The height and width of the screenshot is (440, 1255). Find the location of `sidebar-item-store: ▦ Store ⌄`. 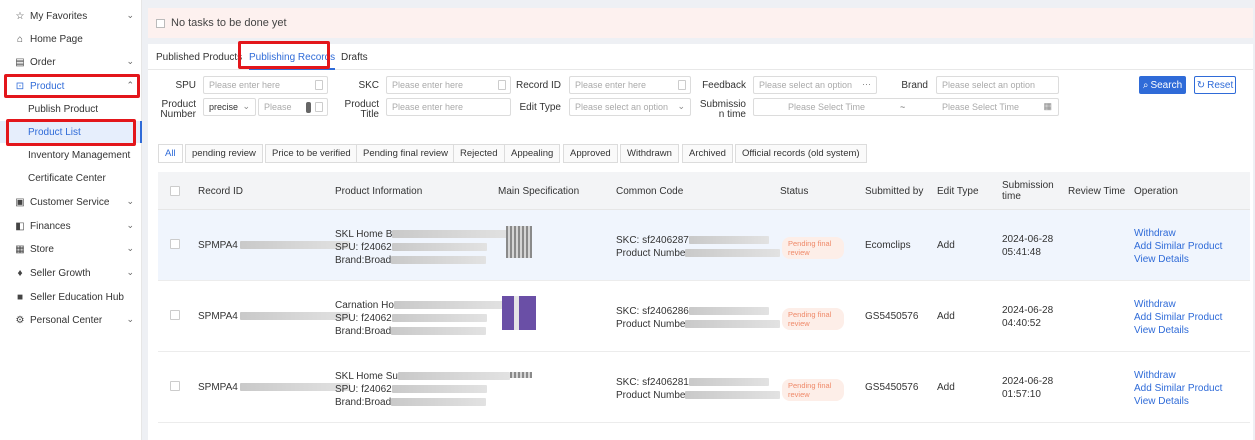

sidebar-item-store: ▦ Store ⌄ is located at coordinates (71, 249).